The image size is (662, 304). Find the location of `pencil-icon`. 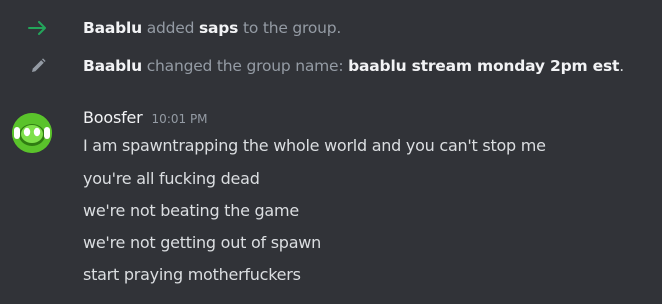

pencil-icon is located at coordinates (38, 66).